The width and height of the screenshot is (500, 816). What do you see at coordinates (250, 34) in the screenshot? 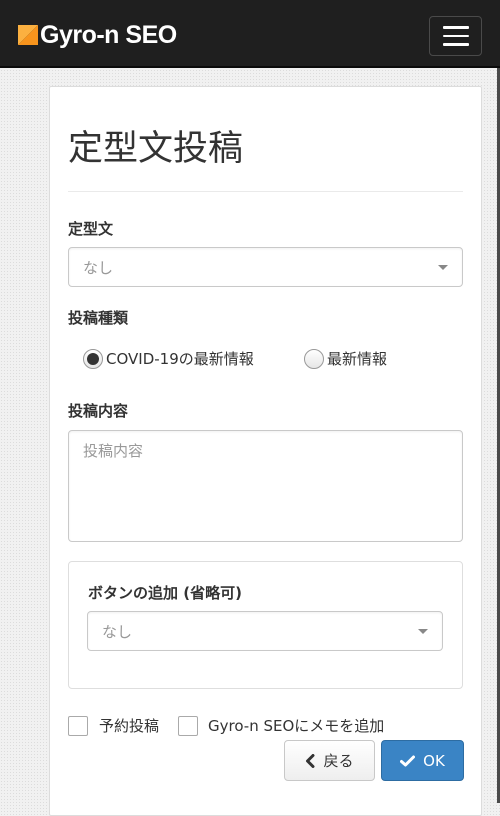
I see `top-navbar: Gyro-n SEO` at bounding box center [250, 34].